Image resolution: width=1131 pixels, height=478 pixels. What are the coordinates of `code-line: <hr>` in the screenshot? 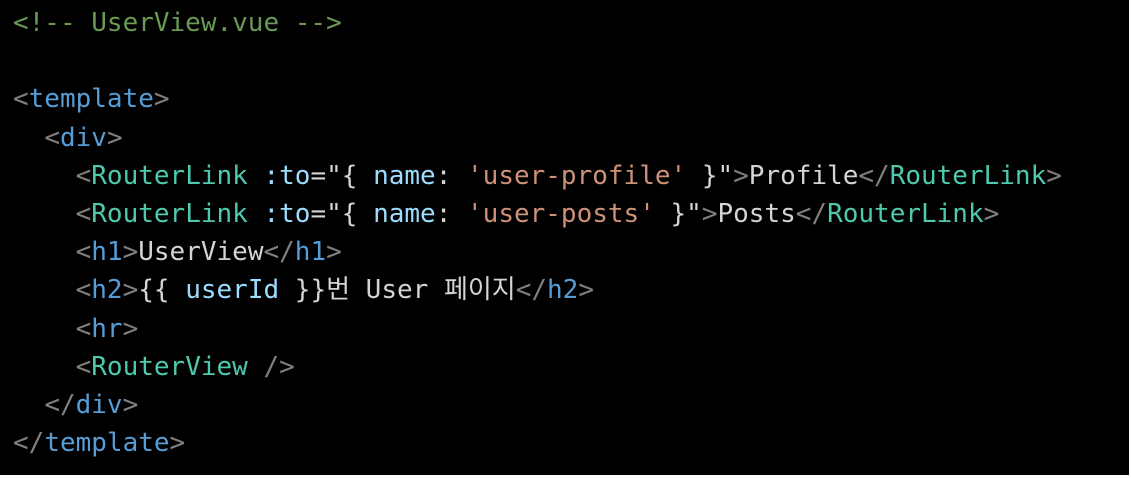 It's located at (564, 329).